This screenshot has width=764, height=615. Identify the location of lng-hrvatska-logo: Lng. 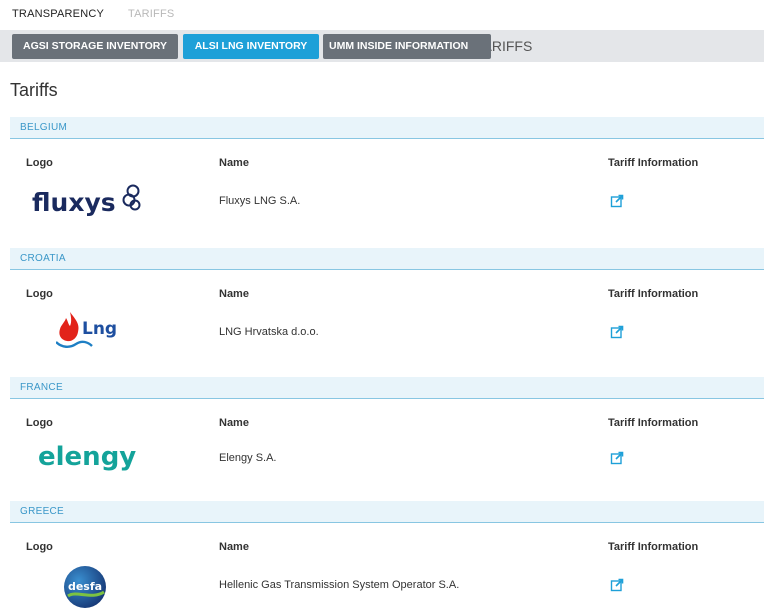
(95, 332).